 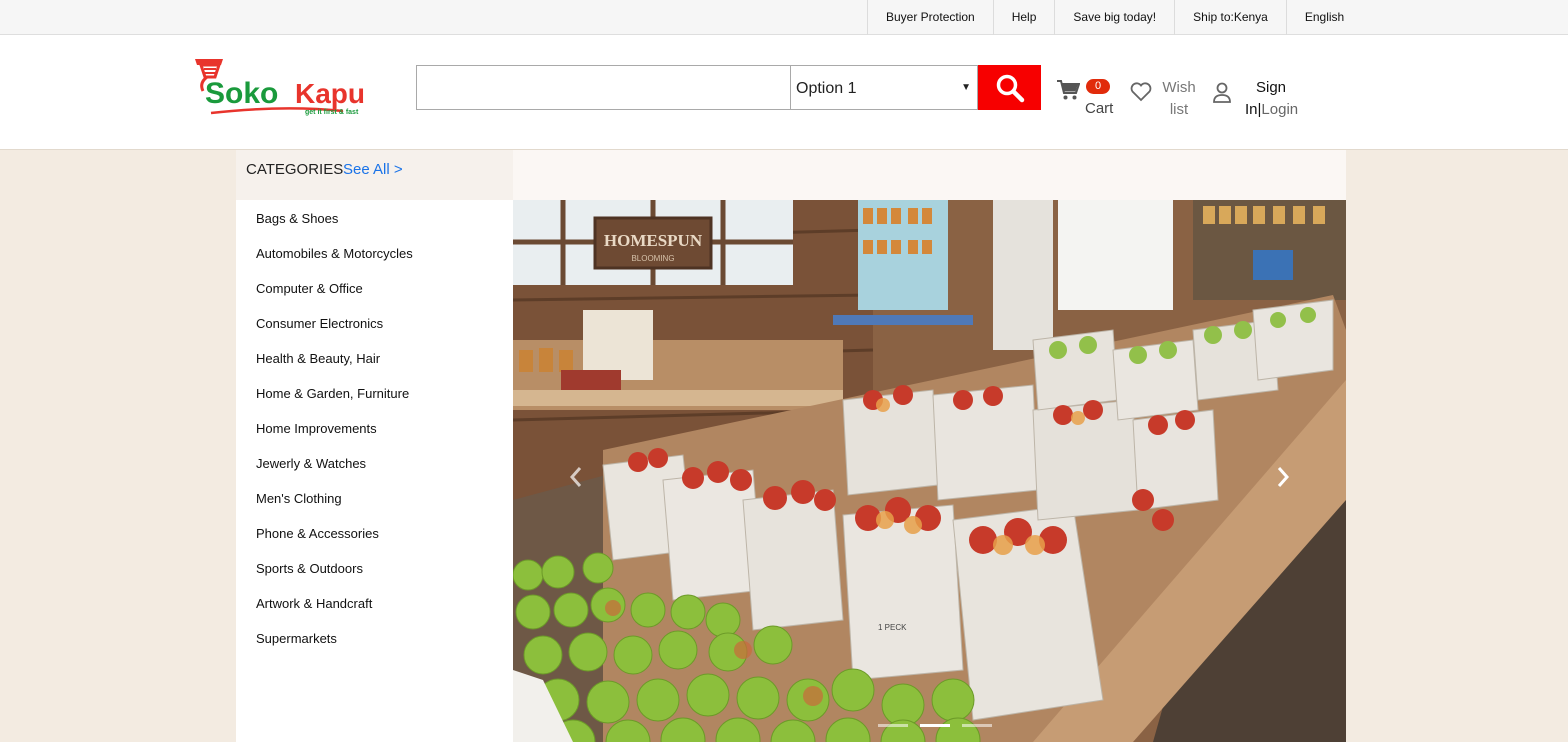 What do you see at coordinates (374, 288) in the screenshot?
I see `category-item-computer-office: Computer & Office` at bounding box center [374, 288].